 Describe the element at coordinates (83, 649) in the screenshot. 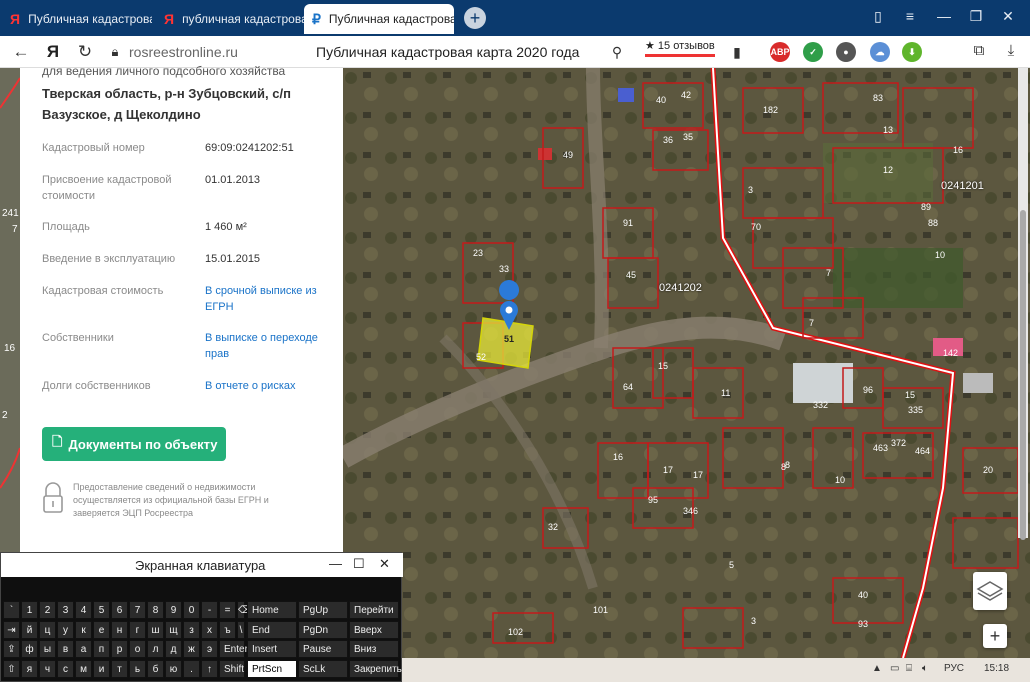

I see `keyboard-key: а` at that location.